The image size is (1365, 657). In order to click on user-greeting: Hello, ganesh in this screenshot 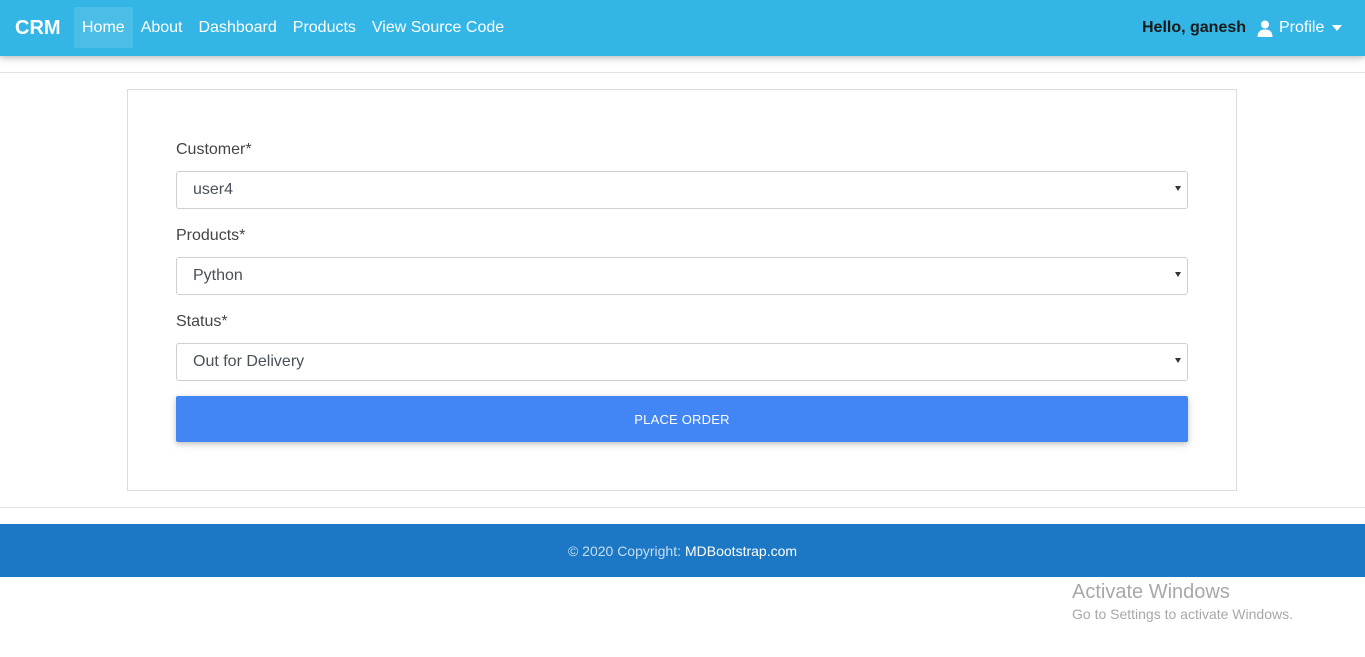, I will do `click(1194, 27)`.